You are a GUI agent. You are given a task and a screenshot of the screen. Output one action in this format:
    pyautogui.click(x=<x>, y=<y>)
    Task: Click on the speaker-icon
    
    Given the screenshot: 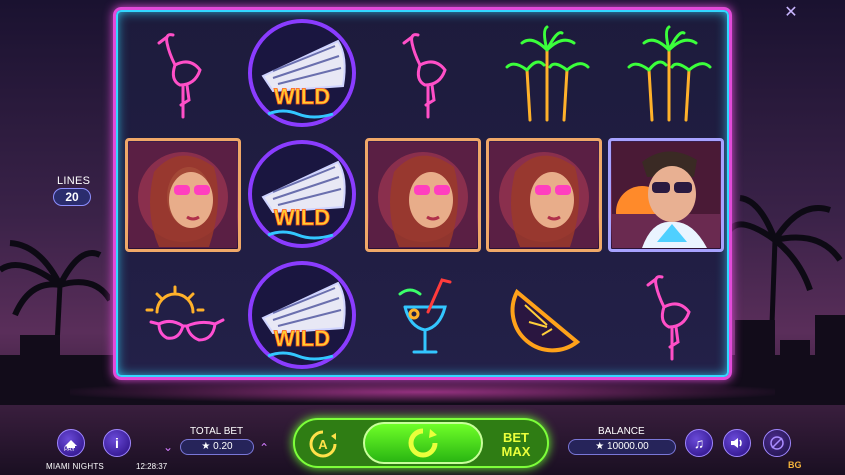 What is the action you would take?
    pyautogui.click(x=736, y=443)
    